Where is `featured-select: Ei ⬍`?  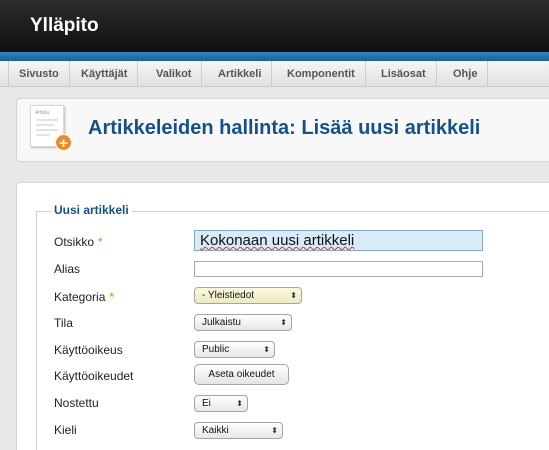
featured-select: Ei ⬍ is located at coordinates (221, 403).